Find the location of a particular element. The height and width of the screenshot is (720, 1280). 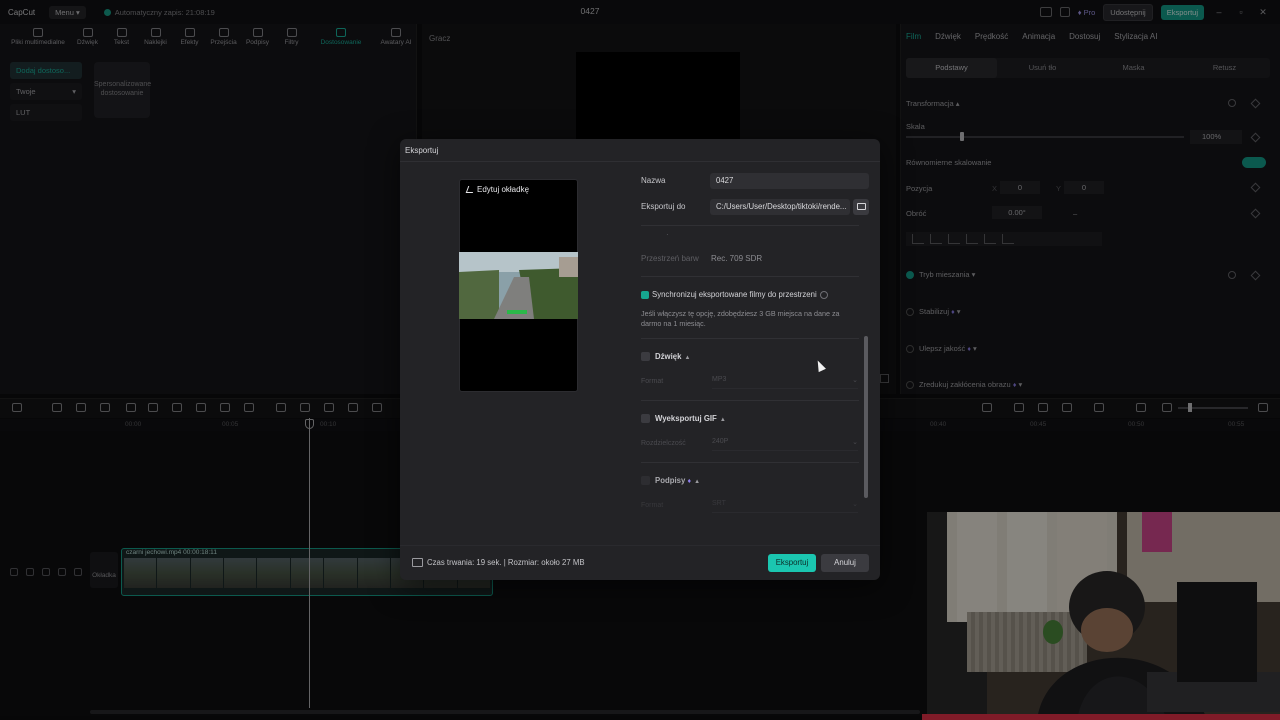

name-input: 0427 is located at coordinates (789, 181).